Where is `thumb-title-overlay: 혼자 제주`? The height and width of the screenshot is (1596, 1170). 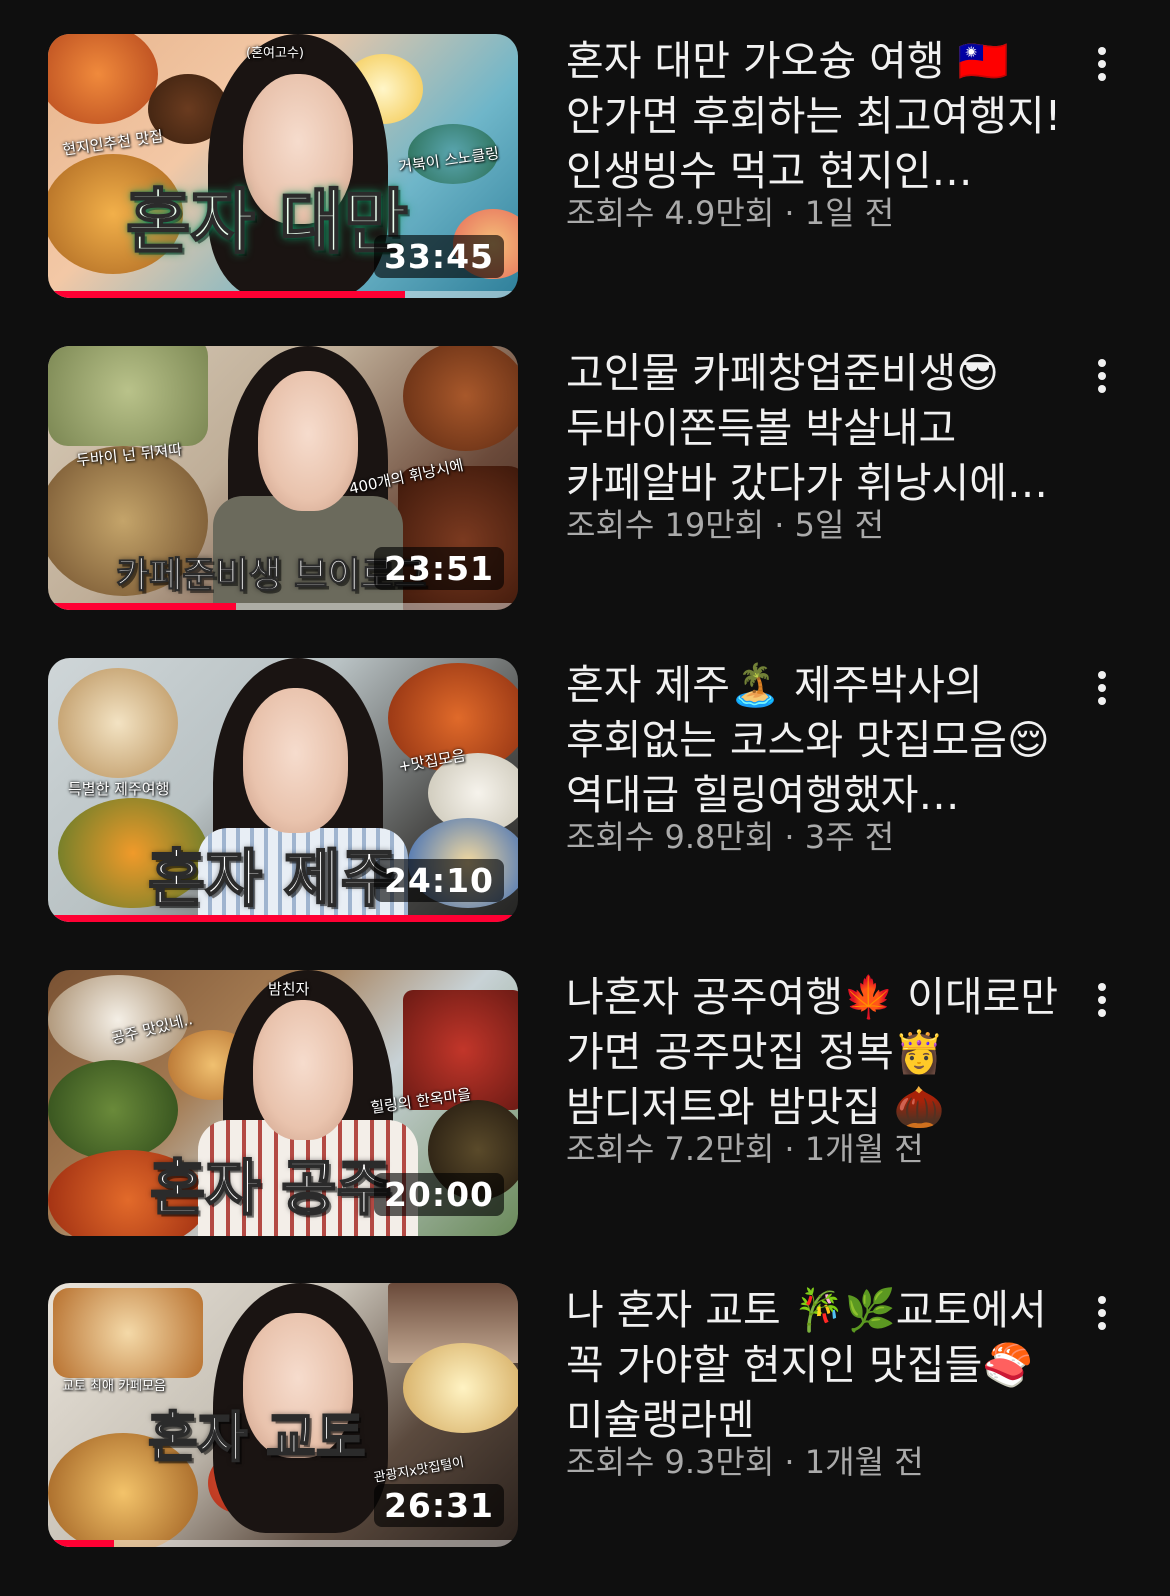
thumb-title-overlay: 혼자 제주 is located at coordinates (273, 878).